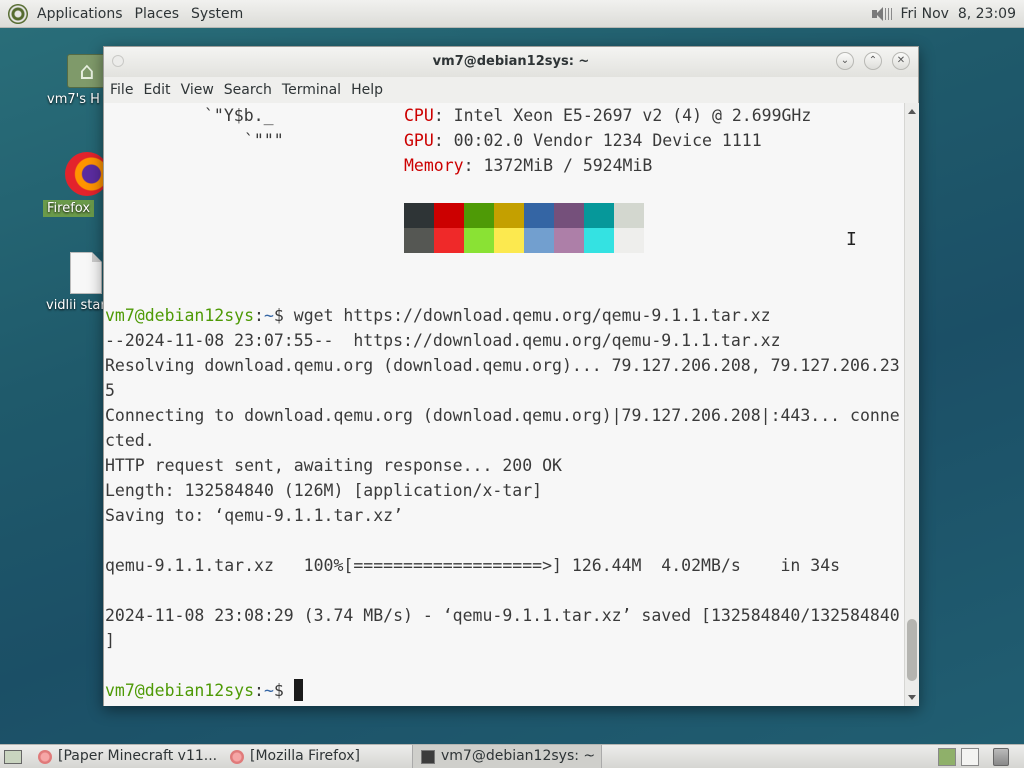  What do you see at coordinates (912, 650) in the screenshot?
I see `scrollbar-thumb` at bounding box center [912, 650].